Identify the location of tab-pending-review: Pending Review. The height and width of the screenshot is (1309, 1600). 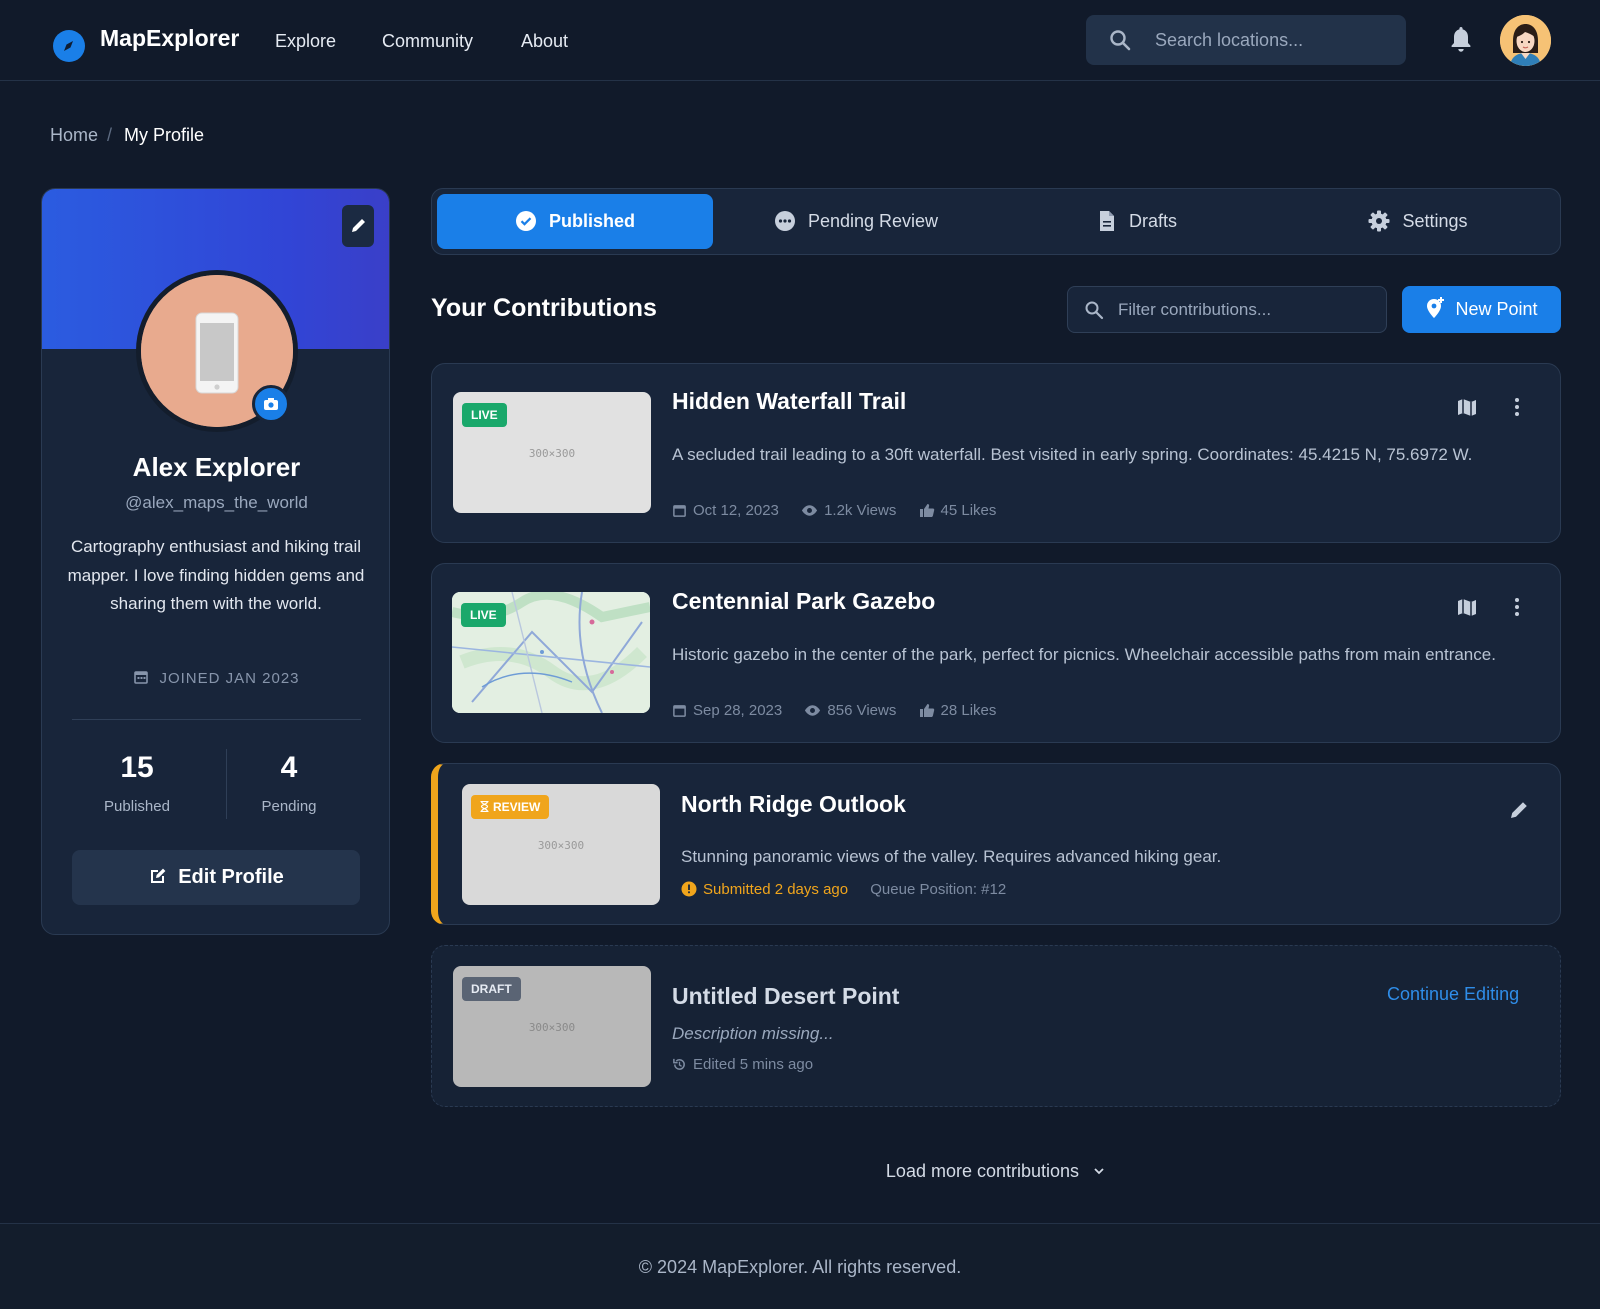
(856, 221).